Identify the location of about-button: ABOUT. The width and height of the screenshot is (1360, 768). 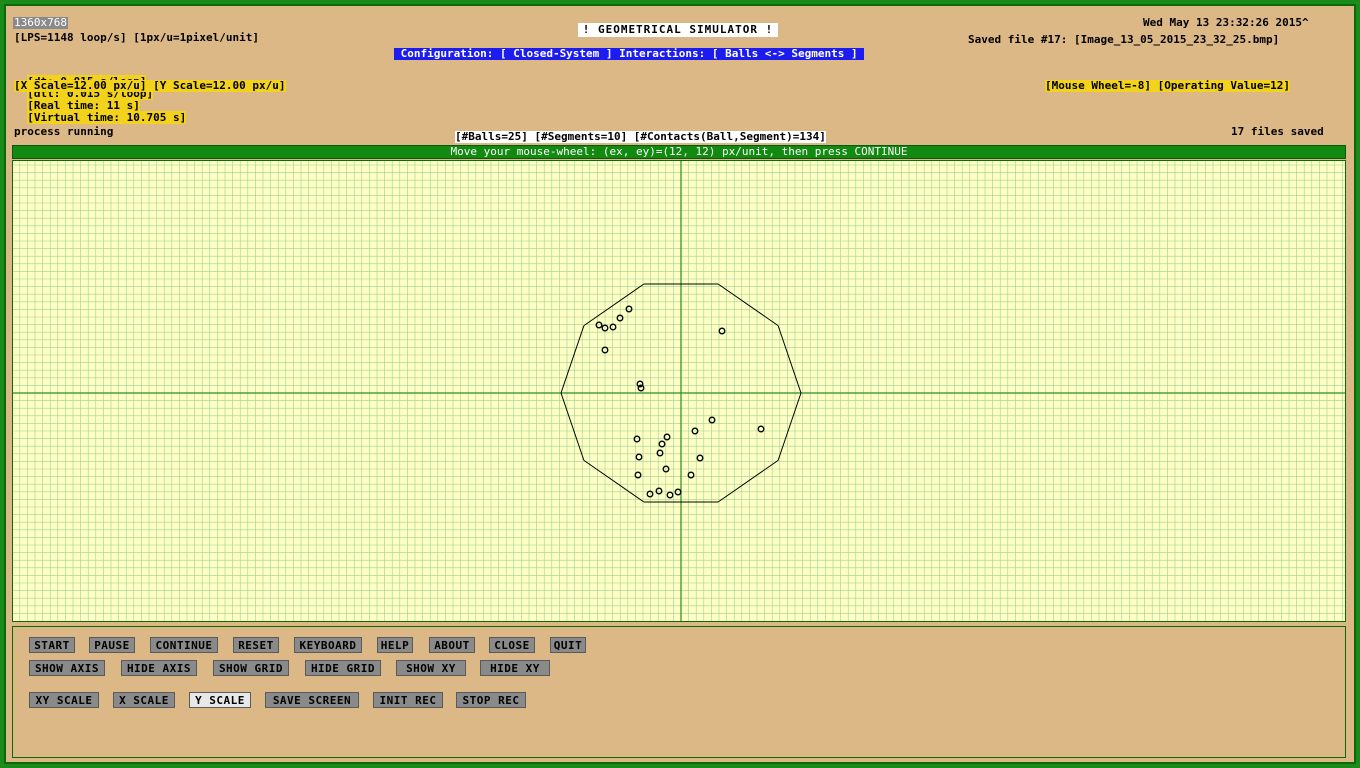
(452, 645).